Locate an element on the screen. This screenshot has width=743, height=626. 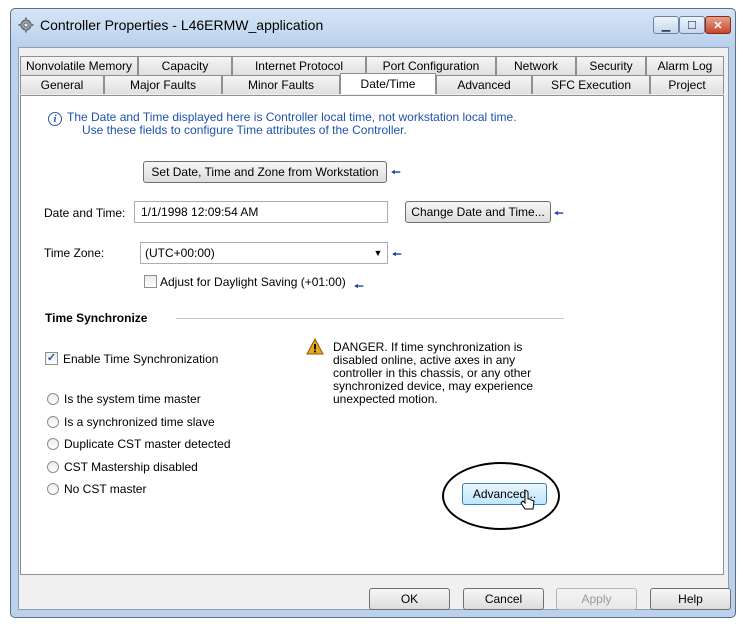
tab-project: Project is located at coordinates (687, 84).